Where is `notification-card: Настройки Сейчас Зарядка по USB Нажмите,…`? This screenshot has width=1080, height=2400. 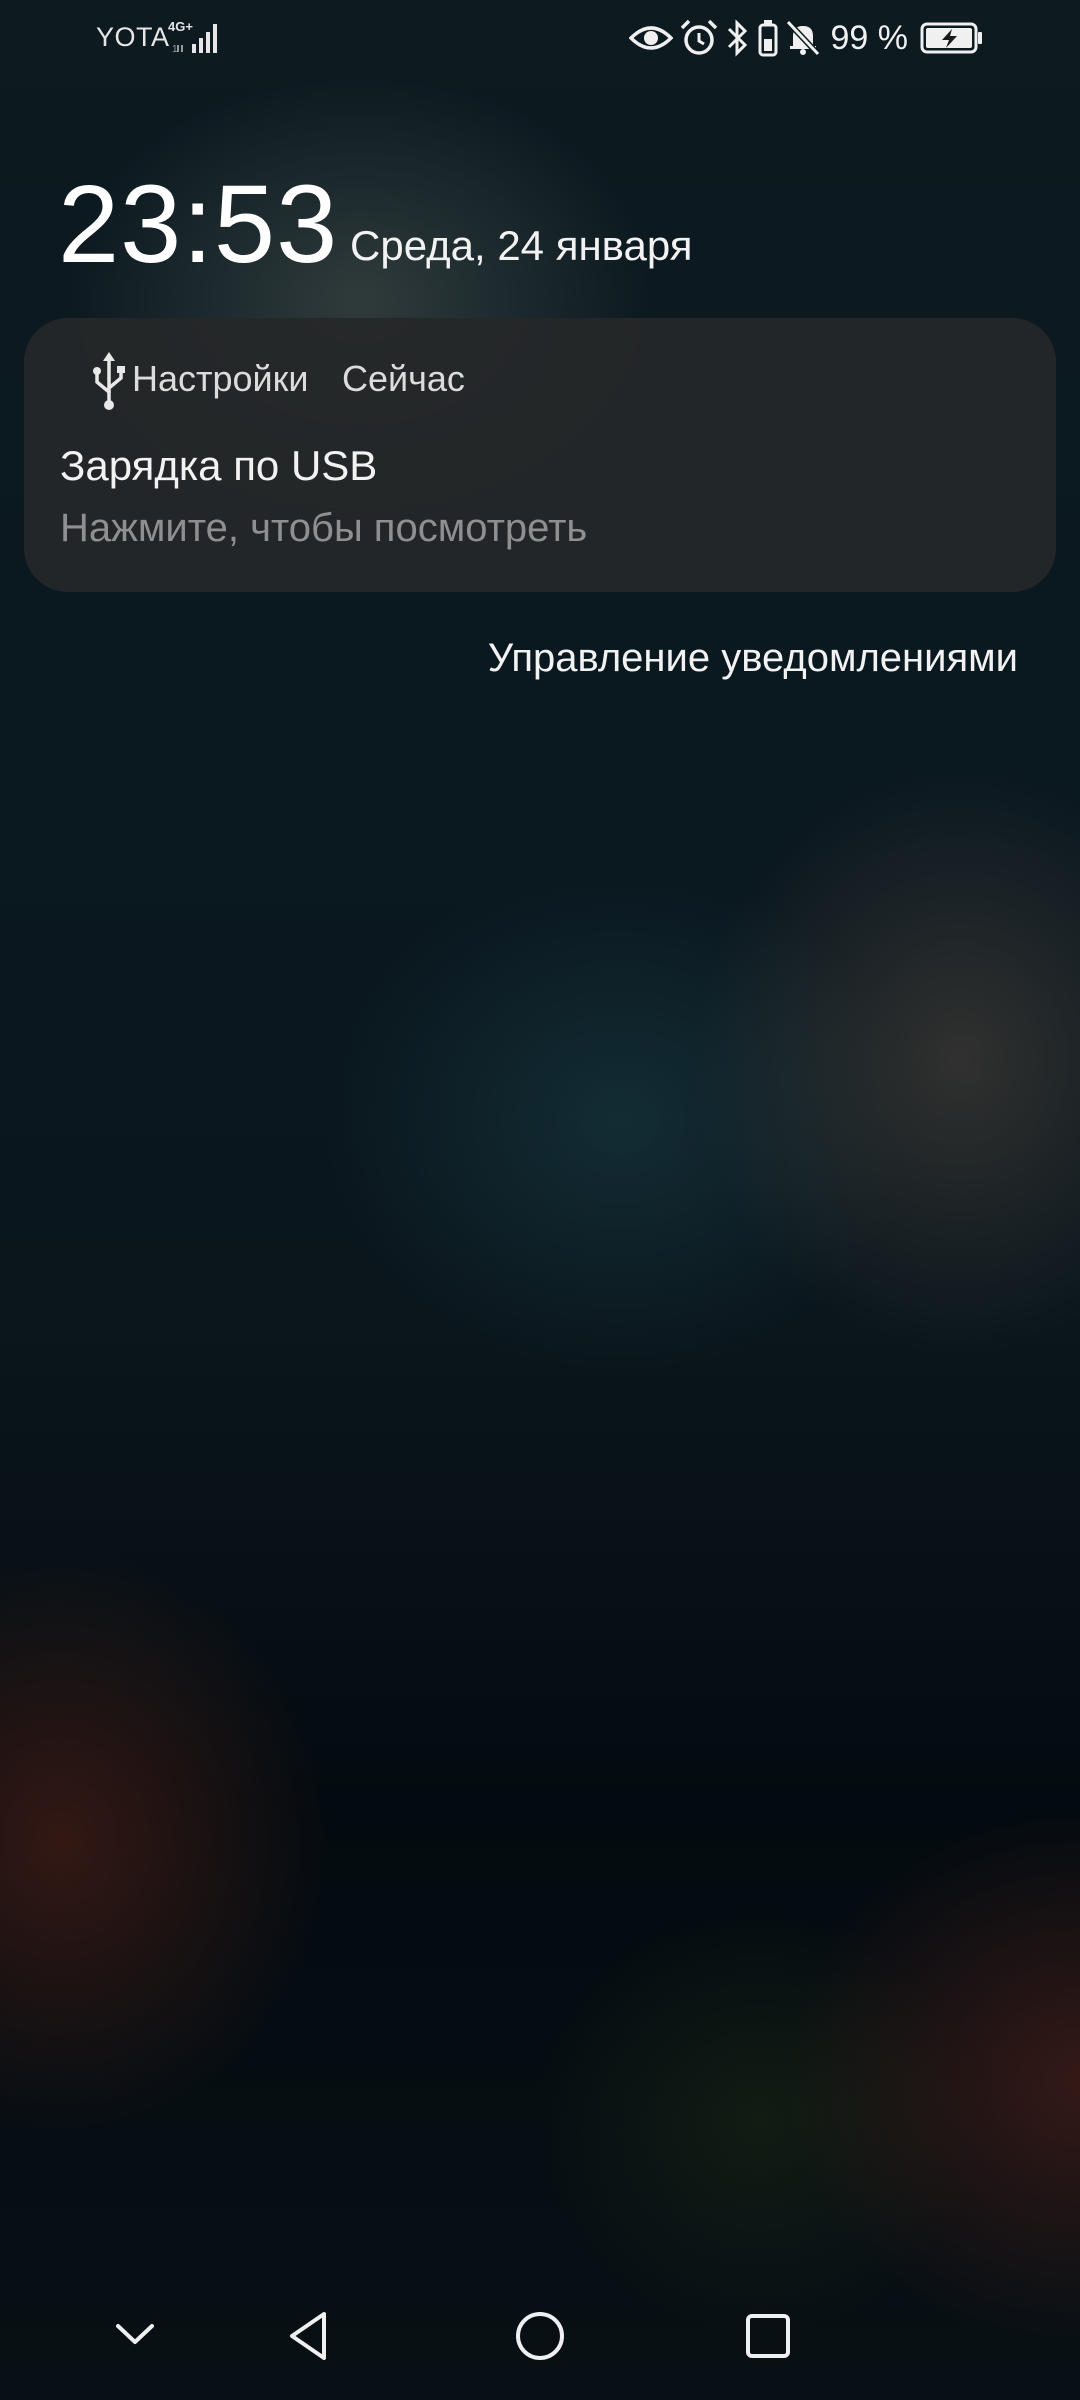 notification-card: Настройки Сейчас Зарядка по USB Нажмите,… is located at coordinates (540, 455).